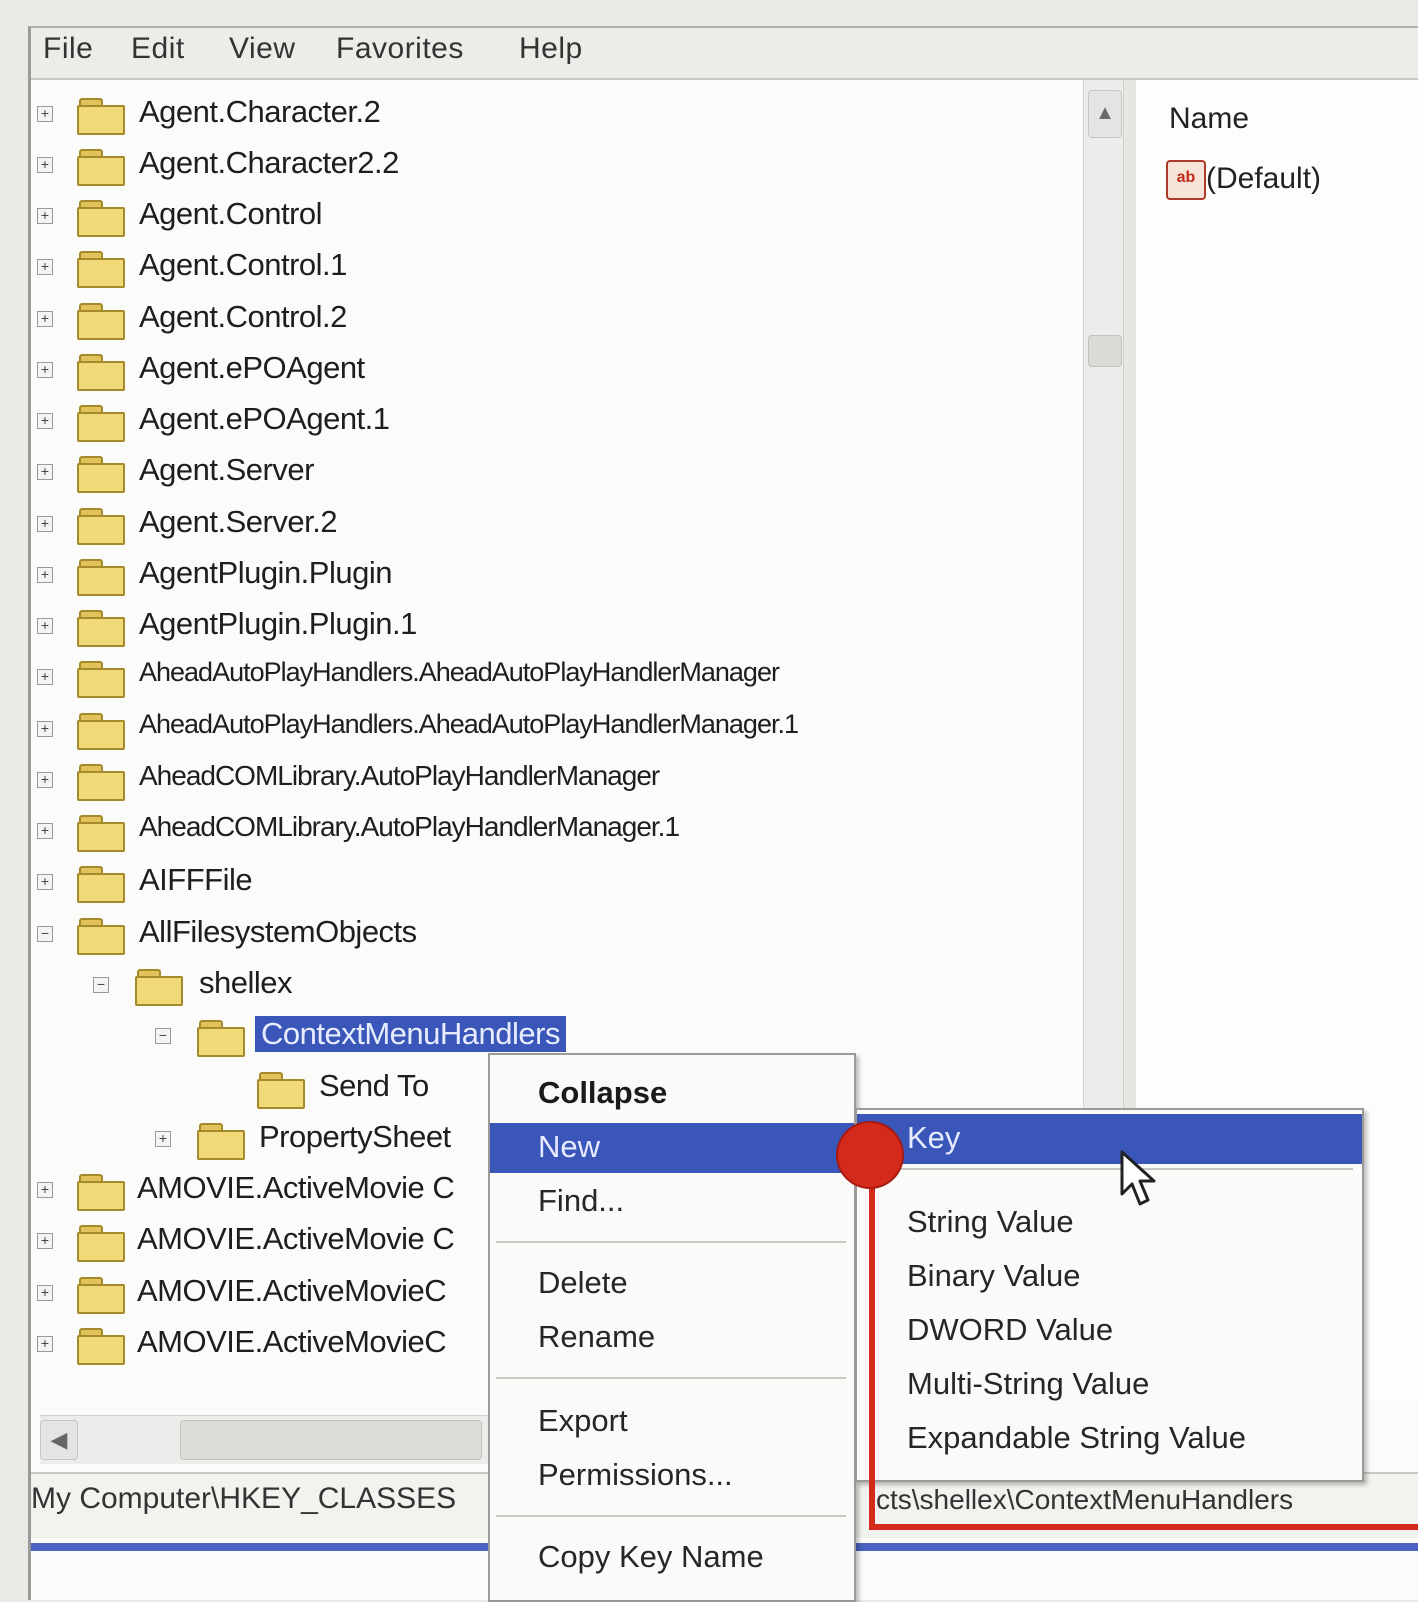 Image resolution: width=1418 pixels, height=1602 pixels. Describe the element at coordinates (158, 49) in the screenshot. I see `menu-edit: Edit` at that location.